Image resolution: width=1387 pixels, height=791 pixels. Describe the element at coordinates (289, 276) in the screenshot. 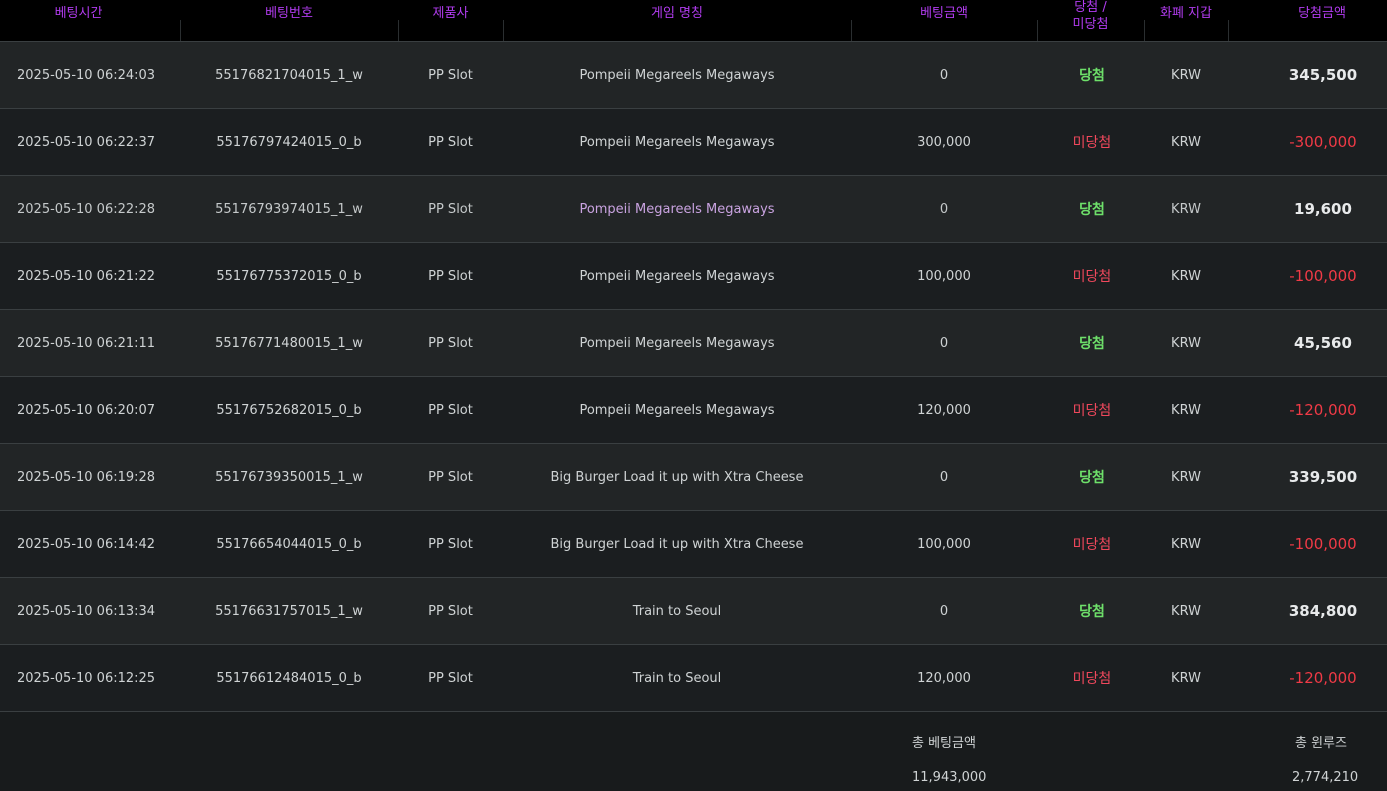

I see `bet-no-cell: 55176775372015_0_b` at that location.